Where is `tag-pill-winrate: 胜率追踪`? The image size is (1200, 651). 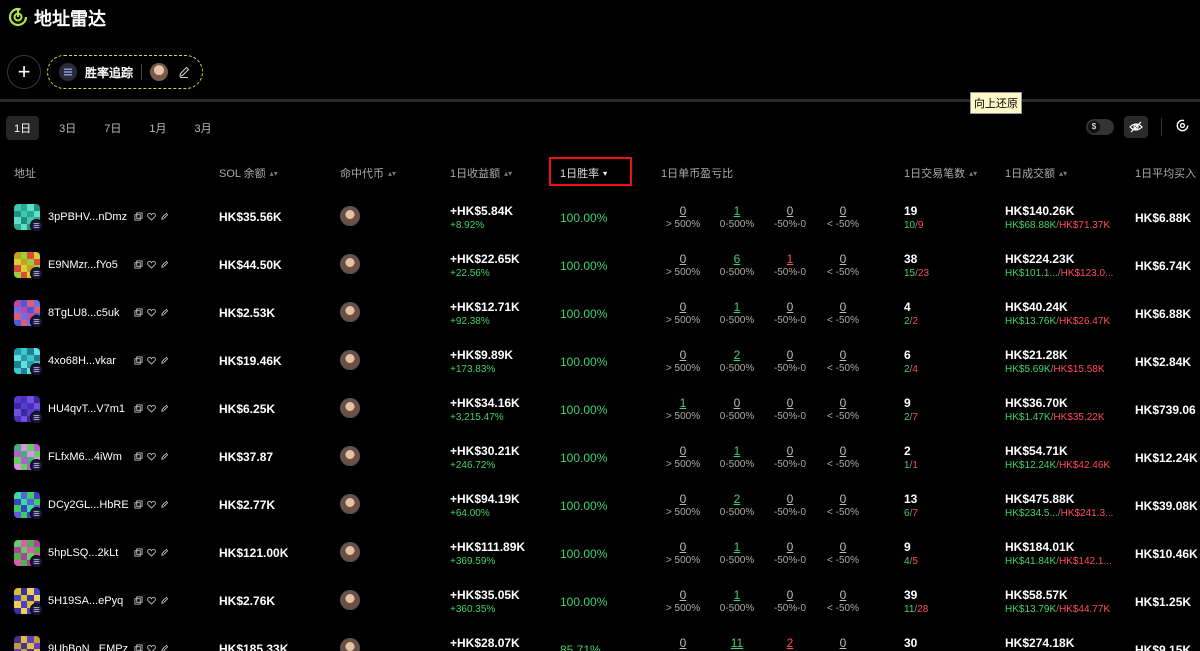
tag-pill-winrate: 胜率追踪 is located at coordinates (125, 72).